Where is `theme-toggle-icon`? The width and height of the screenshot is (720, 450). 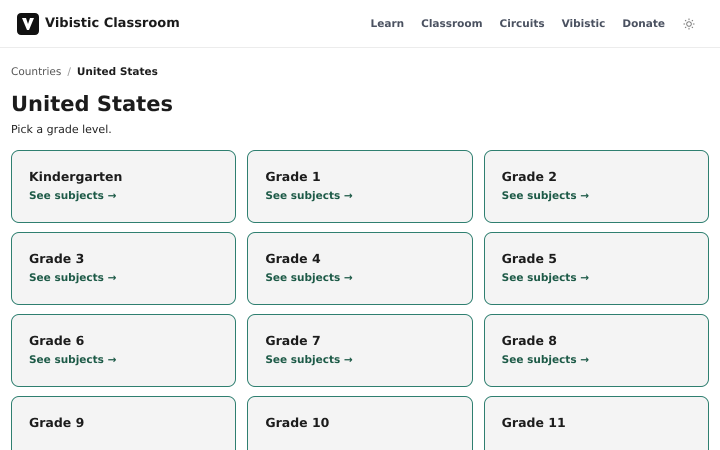
theme-toggle-icon is located at coordinates (689, 24).